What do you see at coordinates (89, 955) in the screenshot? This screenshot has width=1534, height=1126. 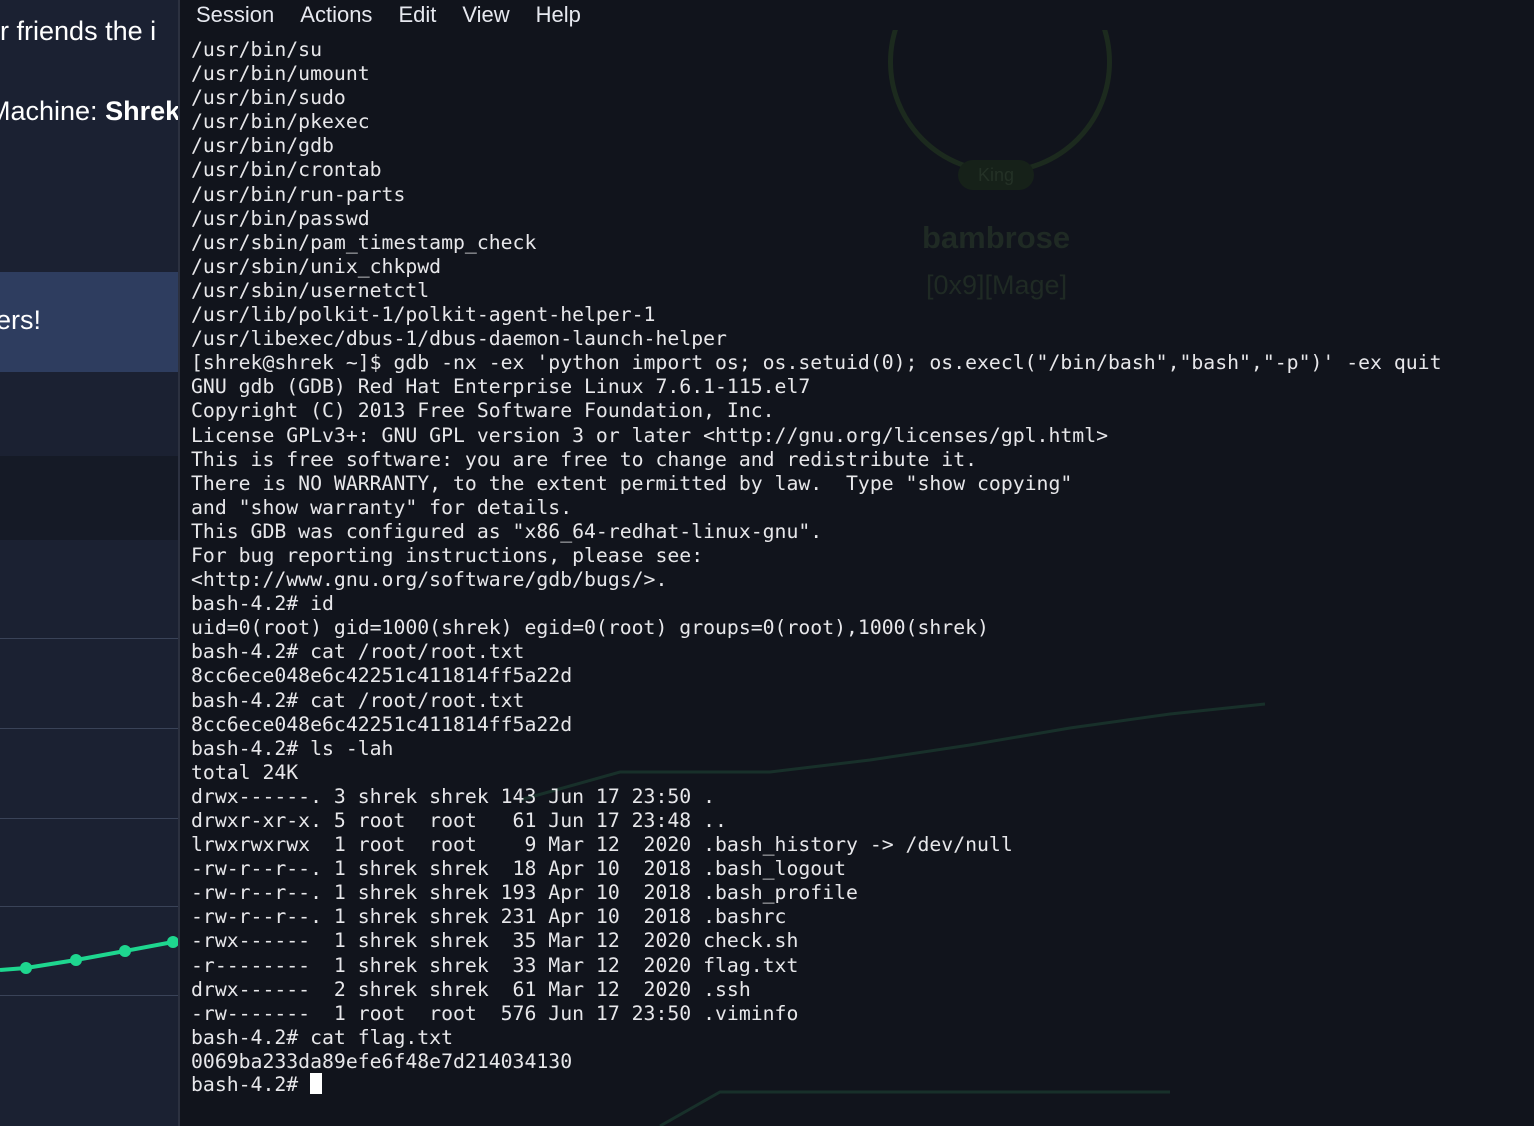 I see `progress-graph` at bounding box center [89, 955].